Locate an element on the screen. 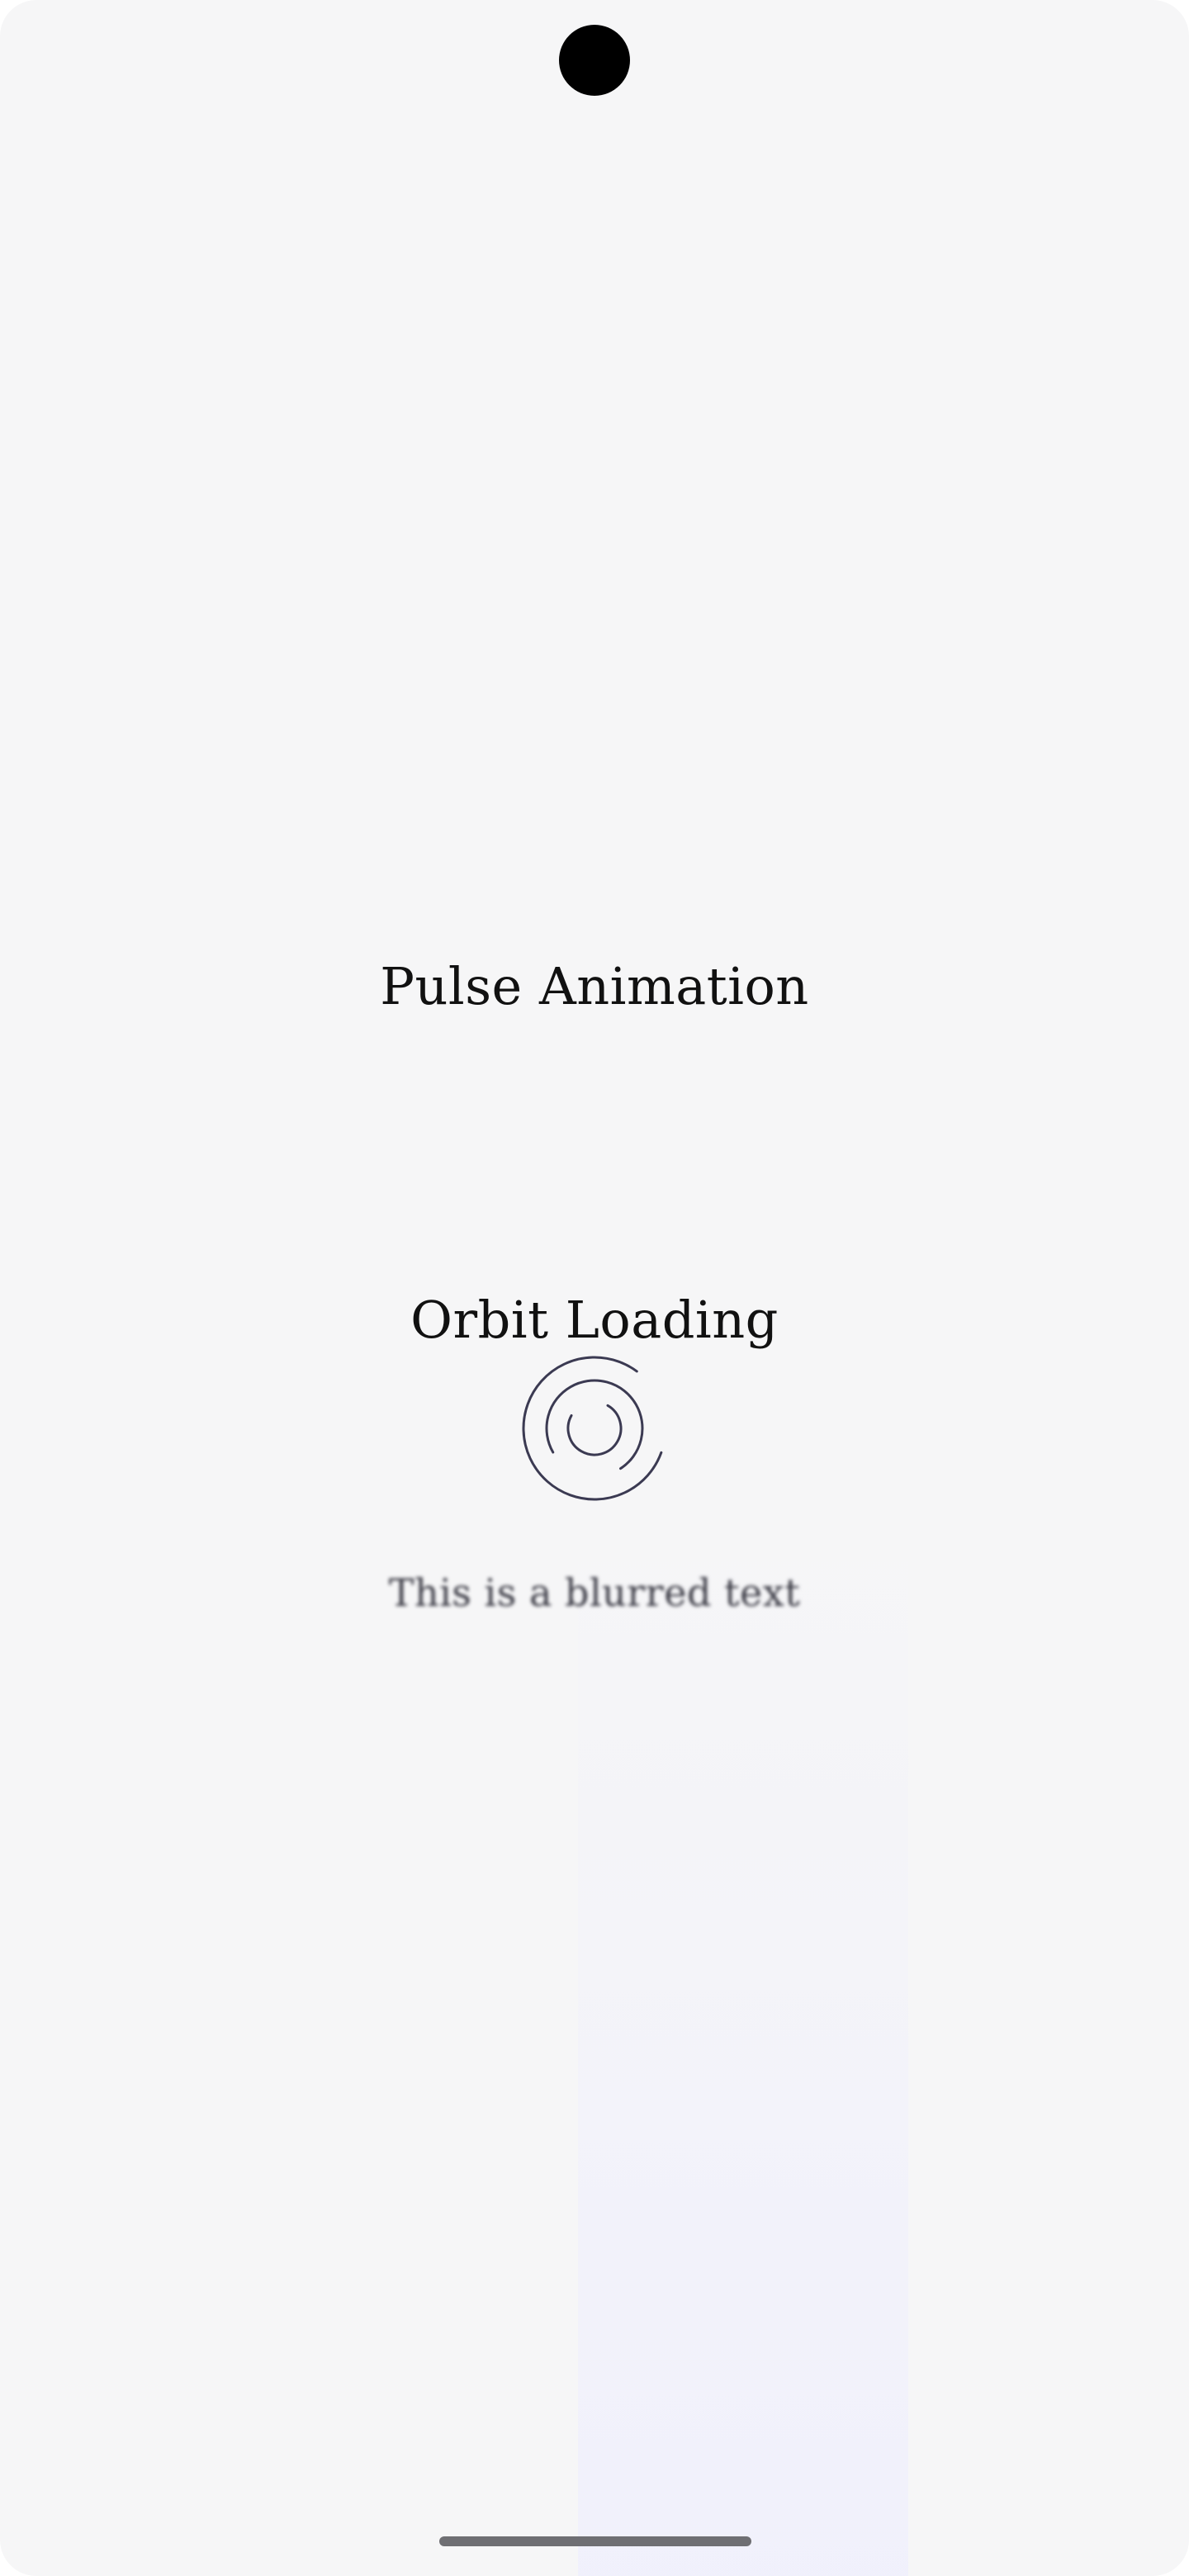  orbit-loading-title: Orbit Loading is located at coordinates (594, 1320).